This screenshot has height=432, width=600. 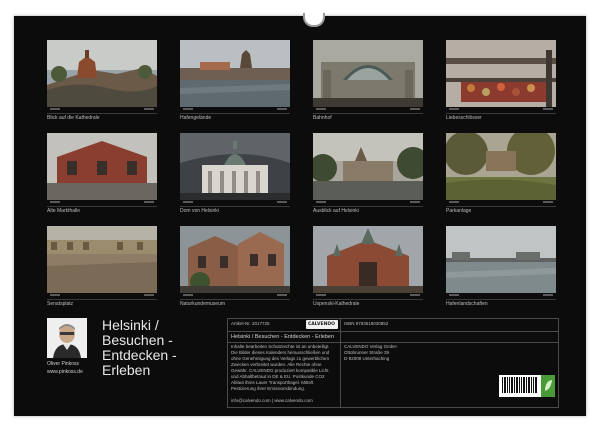 I want to click on month-card-12: Hafenlandschaften, so click(x=501, y=268).